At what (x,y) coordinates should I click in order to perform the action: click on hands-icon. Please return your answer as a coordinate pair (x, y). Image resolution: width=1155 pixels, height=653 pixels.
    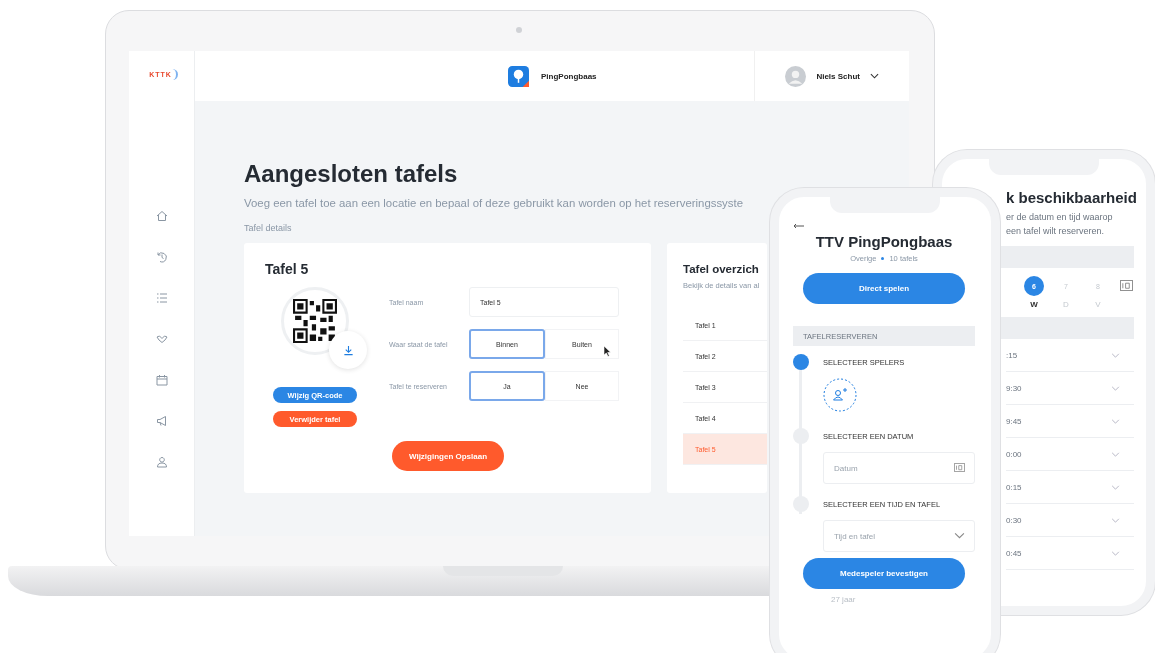
    Looking at the image, I should click on (161, 339).